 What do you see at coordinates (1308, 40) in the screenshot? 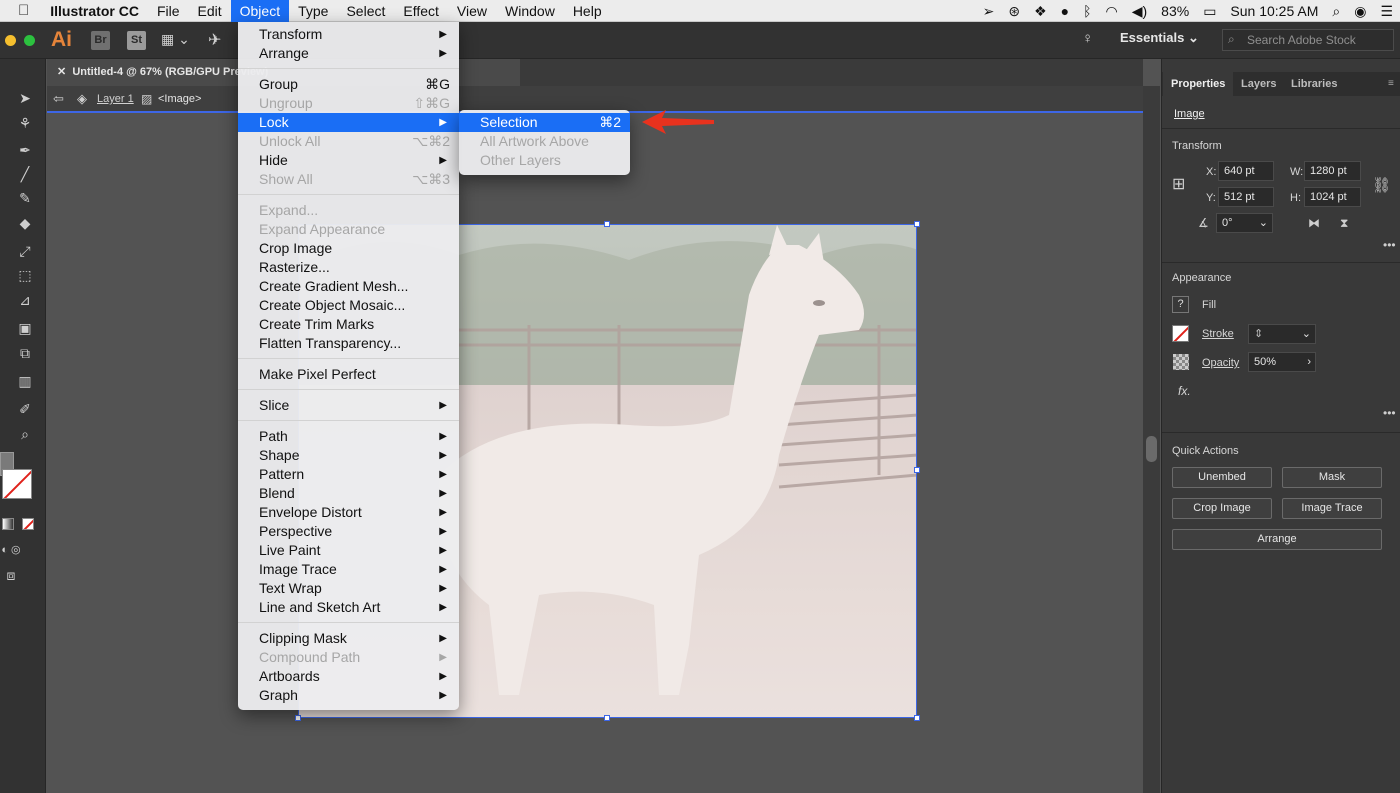
I see `stock-search-input: Search Adobe Stock` at bounding box center [1308, 40].